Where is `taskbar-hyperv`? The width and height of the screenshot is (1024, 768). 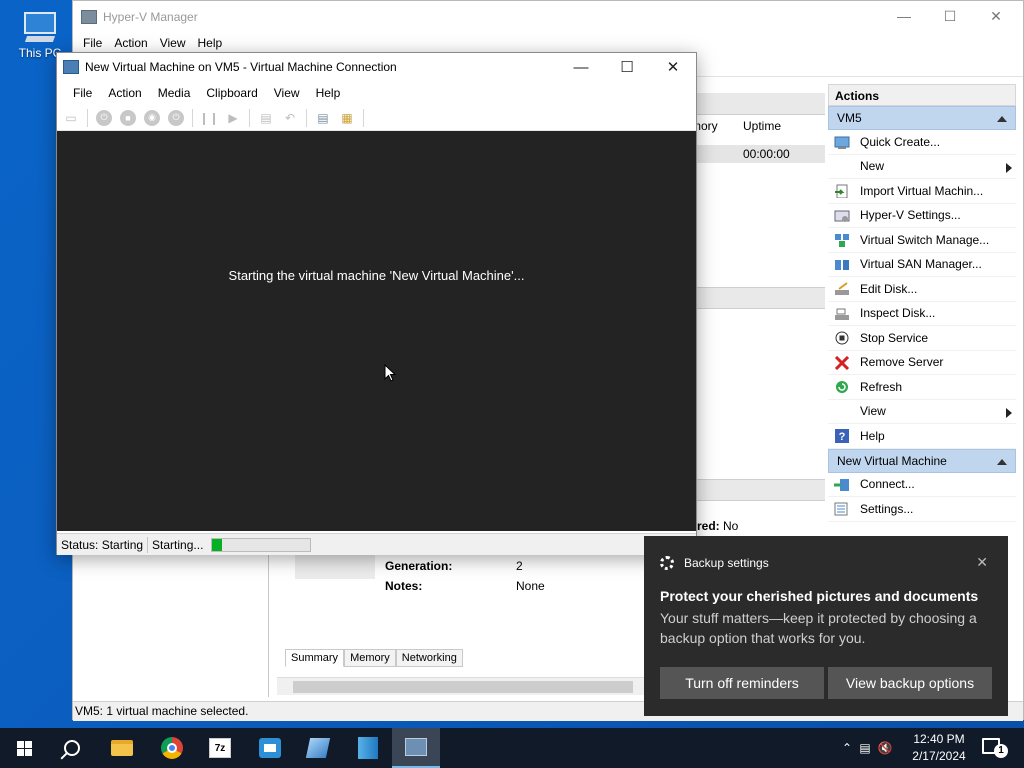 taskbar-hyperv is located at coordinates (416, 748).